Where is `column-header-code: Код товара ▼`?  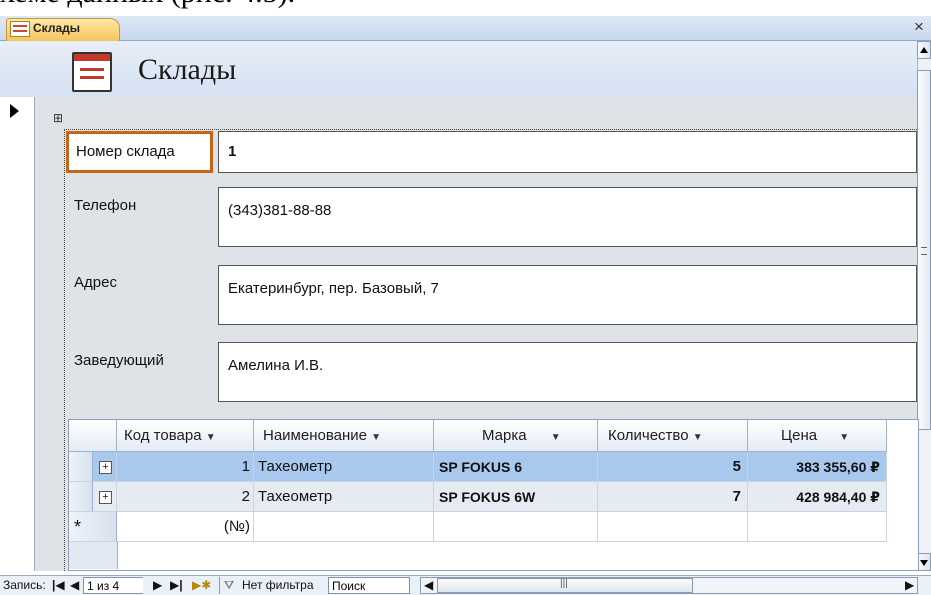 column-header-code: Код товара ▼ is located at coordinates (185, 436).